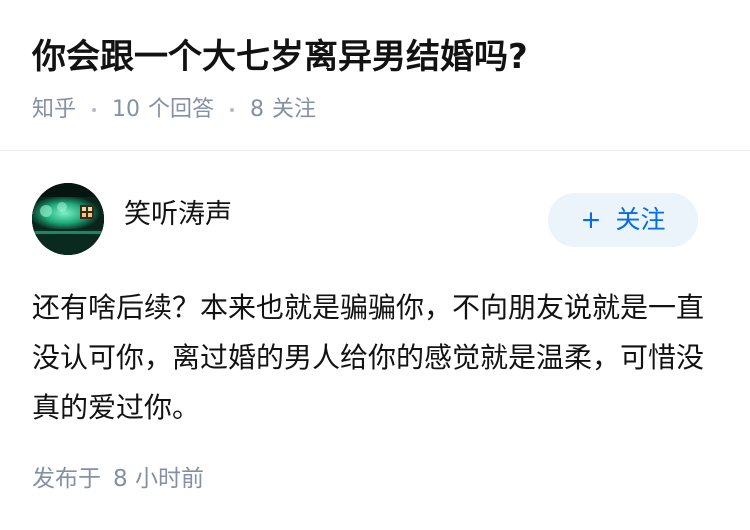  What do you see at coordinates (181, 109) in the screenshot?
I see `answer-count-label: 个回答` at bounding box center [181, 109].